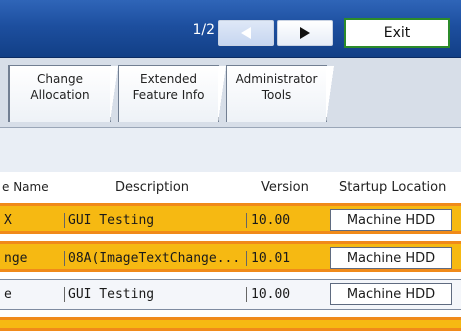  I want to click on exit-button: Exit, so click(397, 33).